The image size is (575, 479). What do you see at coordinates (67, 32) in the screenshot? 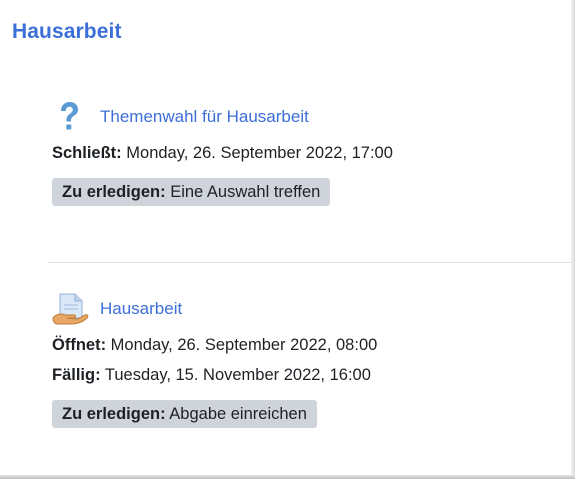
I see `section-title: Hausarbeit` at bounding box center [67, 32].